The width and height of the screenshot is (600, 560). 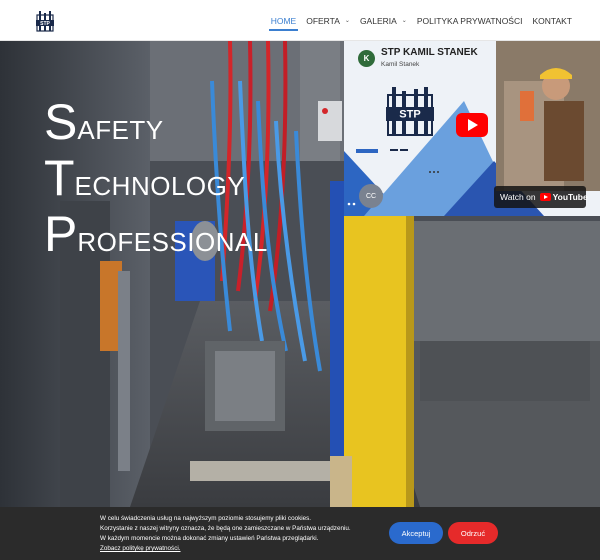 I want to click on tagline-line-safety: S AFETY, so click(x=156, y=119).